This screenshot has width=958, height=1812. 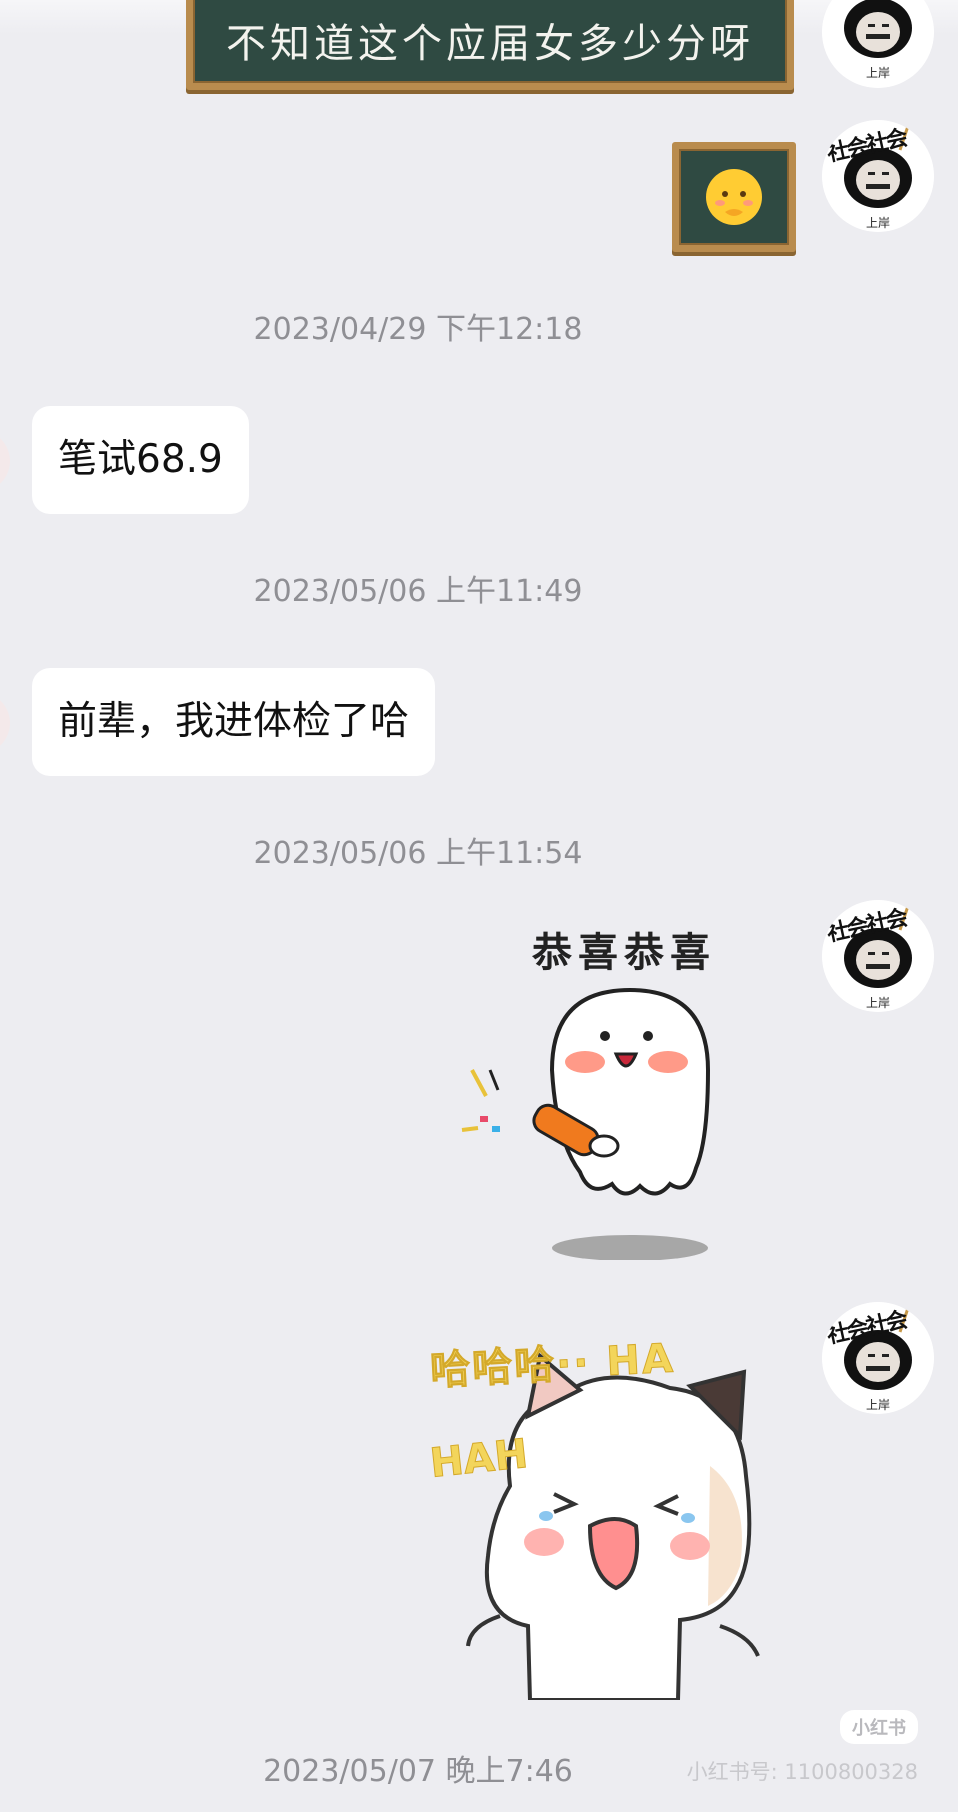 I want to click on watermark: 小红书 小红书号: 1100800328, so click(x=802, y=1748).